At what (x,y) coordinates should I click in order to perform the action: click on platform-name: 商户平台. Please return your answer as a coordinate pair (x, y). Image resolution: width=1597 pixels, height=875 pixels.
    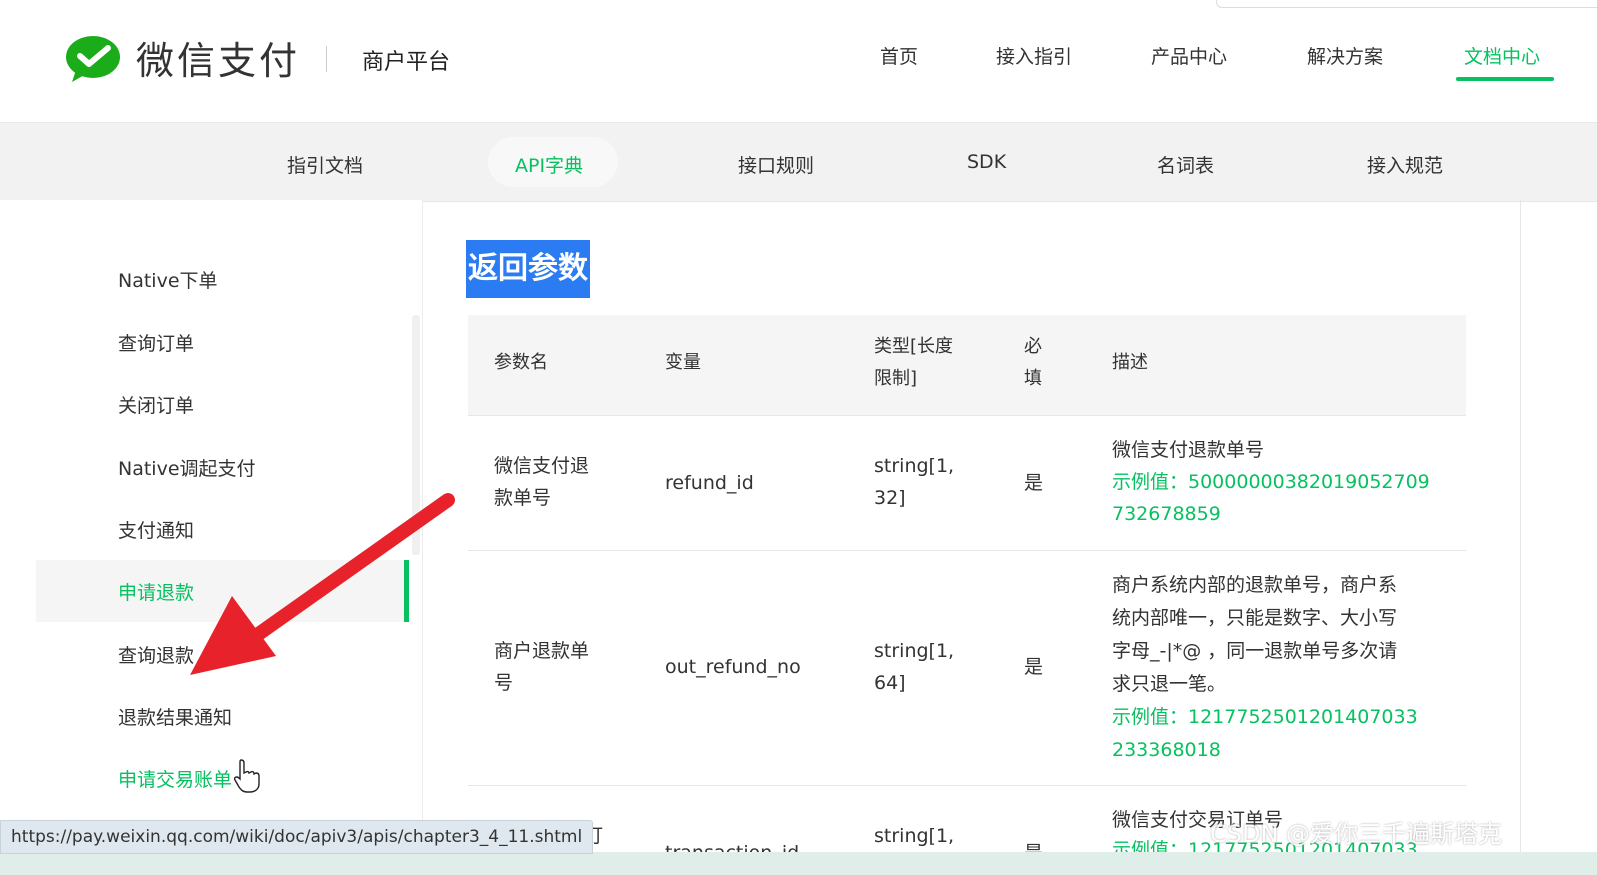
    Looking at the image, I should click on (406, 62).